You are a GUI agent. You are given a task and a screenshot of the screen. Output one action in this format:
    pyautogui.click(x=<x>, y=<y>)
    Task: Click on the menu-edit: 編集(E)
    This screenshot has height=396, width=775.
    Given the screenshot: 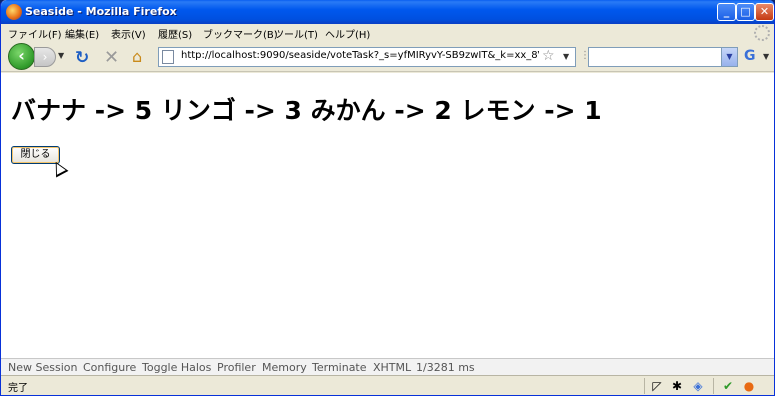 What is the action you would take?
    pyautogui.click(x=82, y=33)
    